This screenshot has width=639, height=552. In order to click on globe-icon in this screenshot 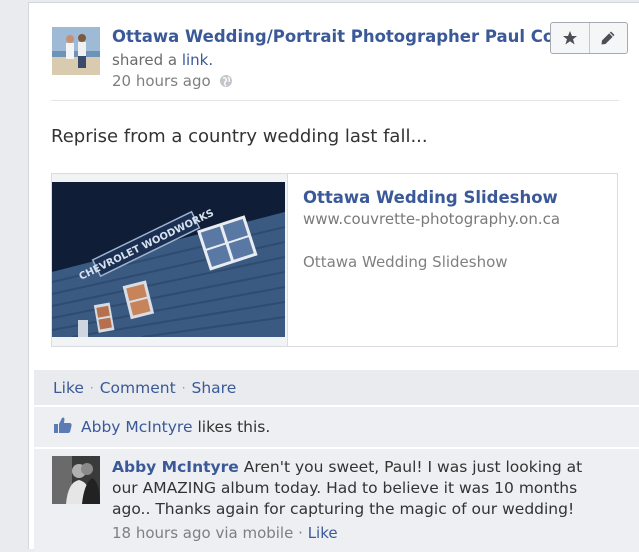, I will do `click(226, 81)`.